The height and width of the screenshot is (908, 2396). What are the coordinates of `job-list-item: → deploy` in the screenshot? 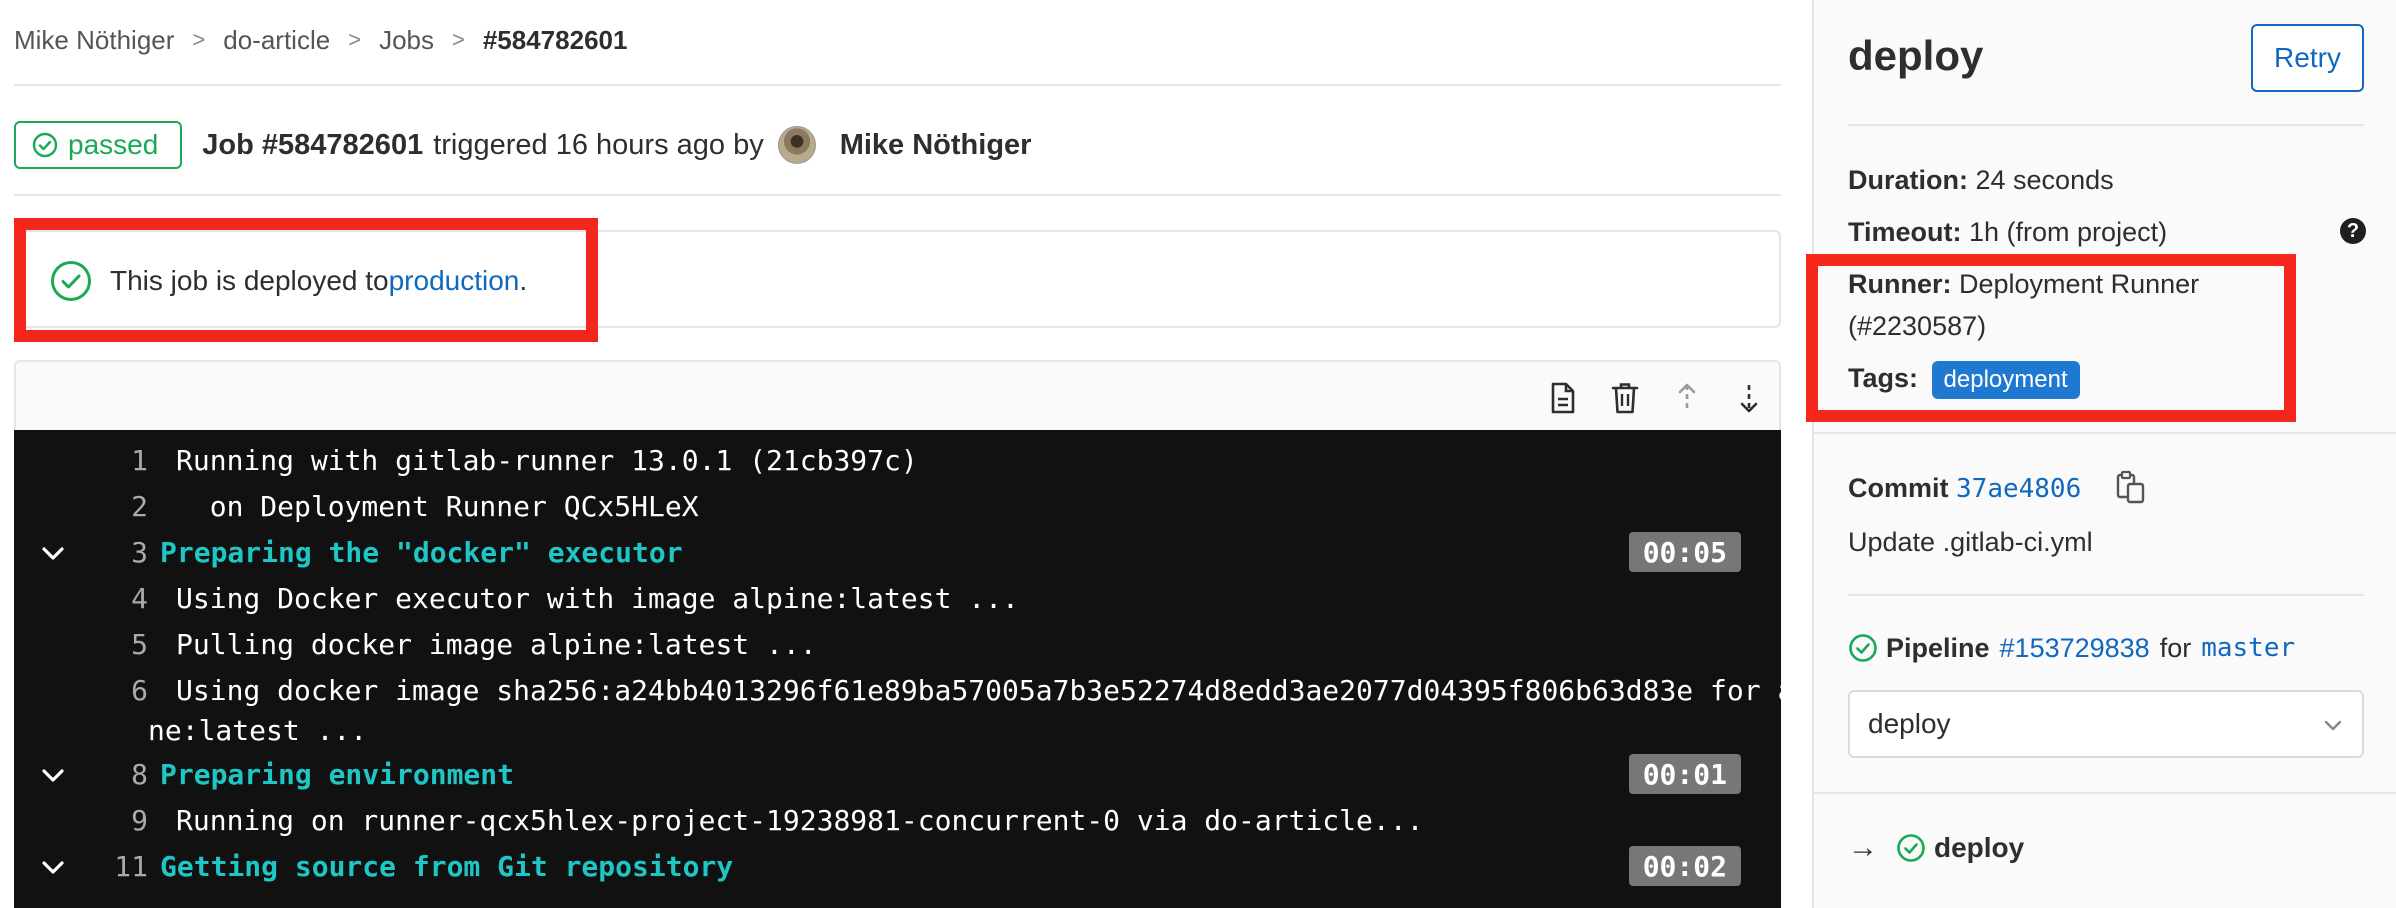 It's located at (1936, 848).